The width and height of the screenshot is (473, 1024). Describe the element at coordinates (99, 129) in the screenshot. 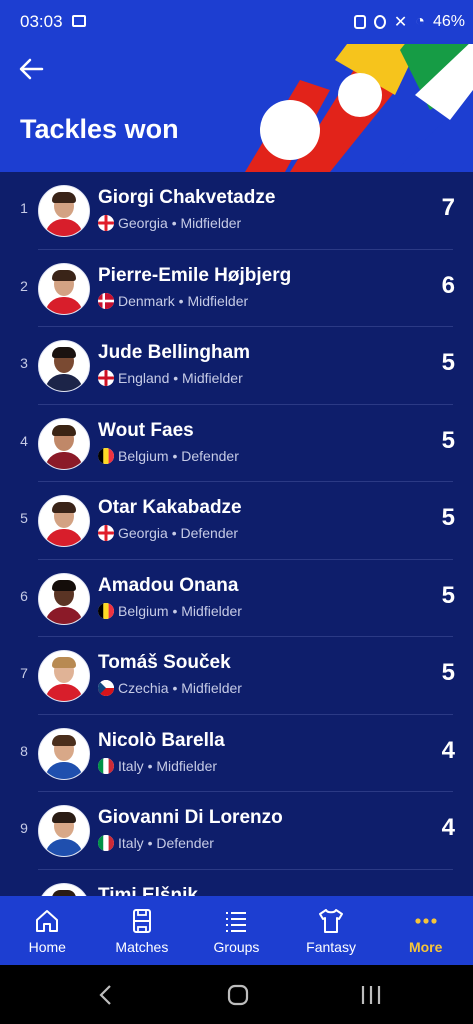

I see `page-title: Tackles won` at that location.